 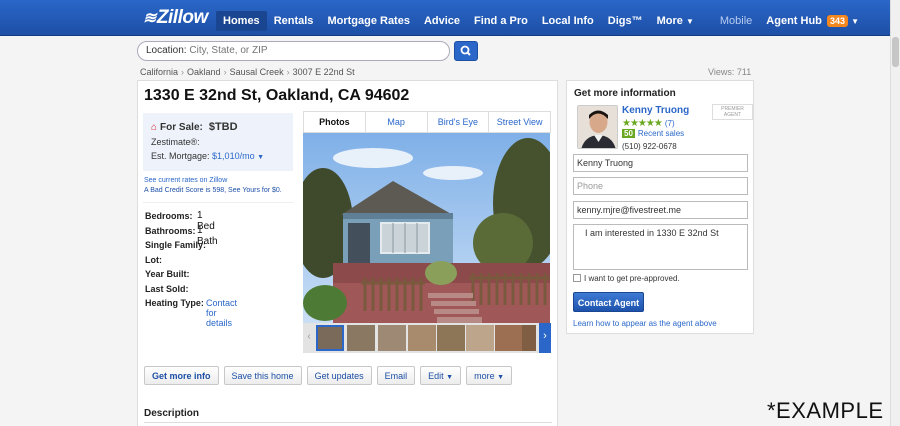 I want to click on search-icon, so click(x=465, y=50).